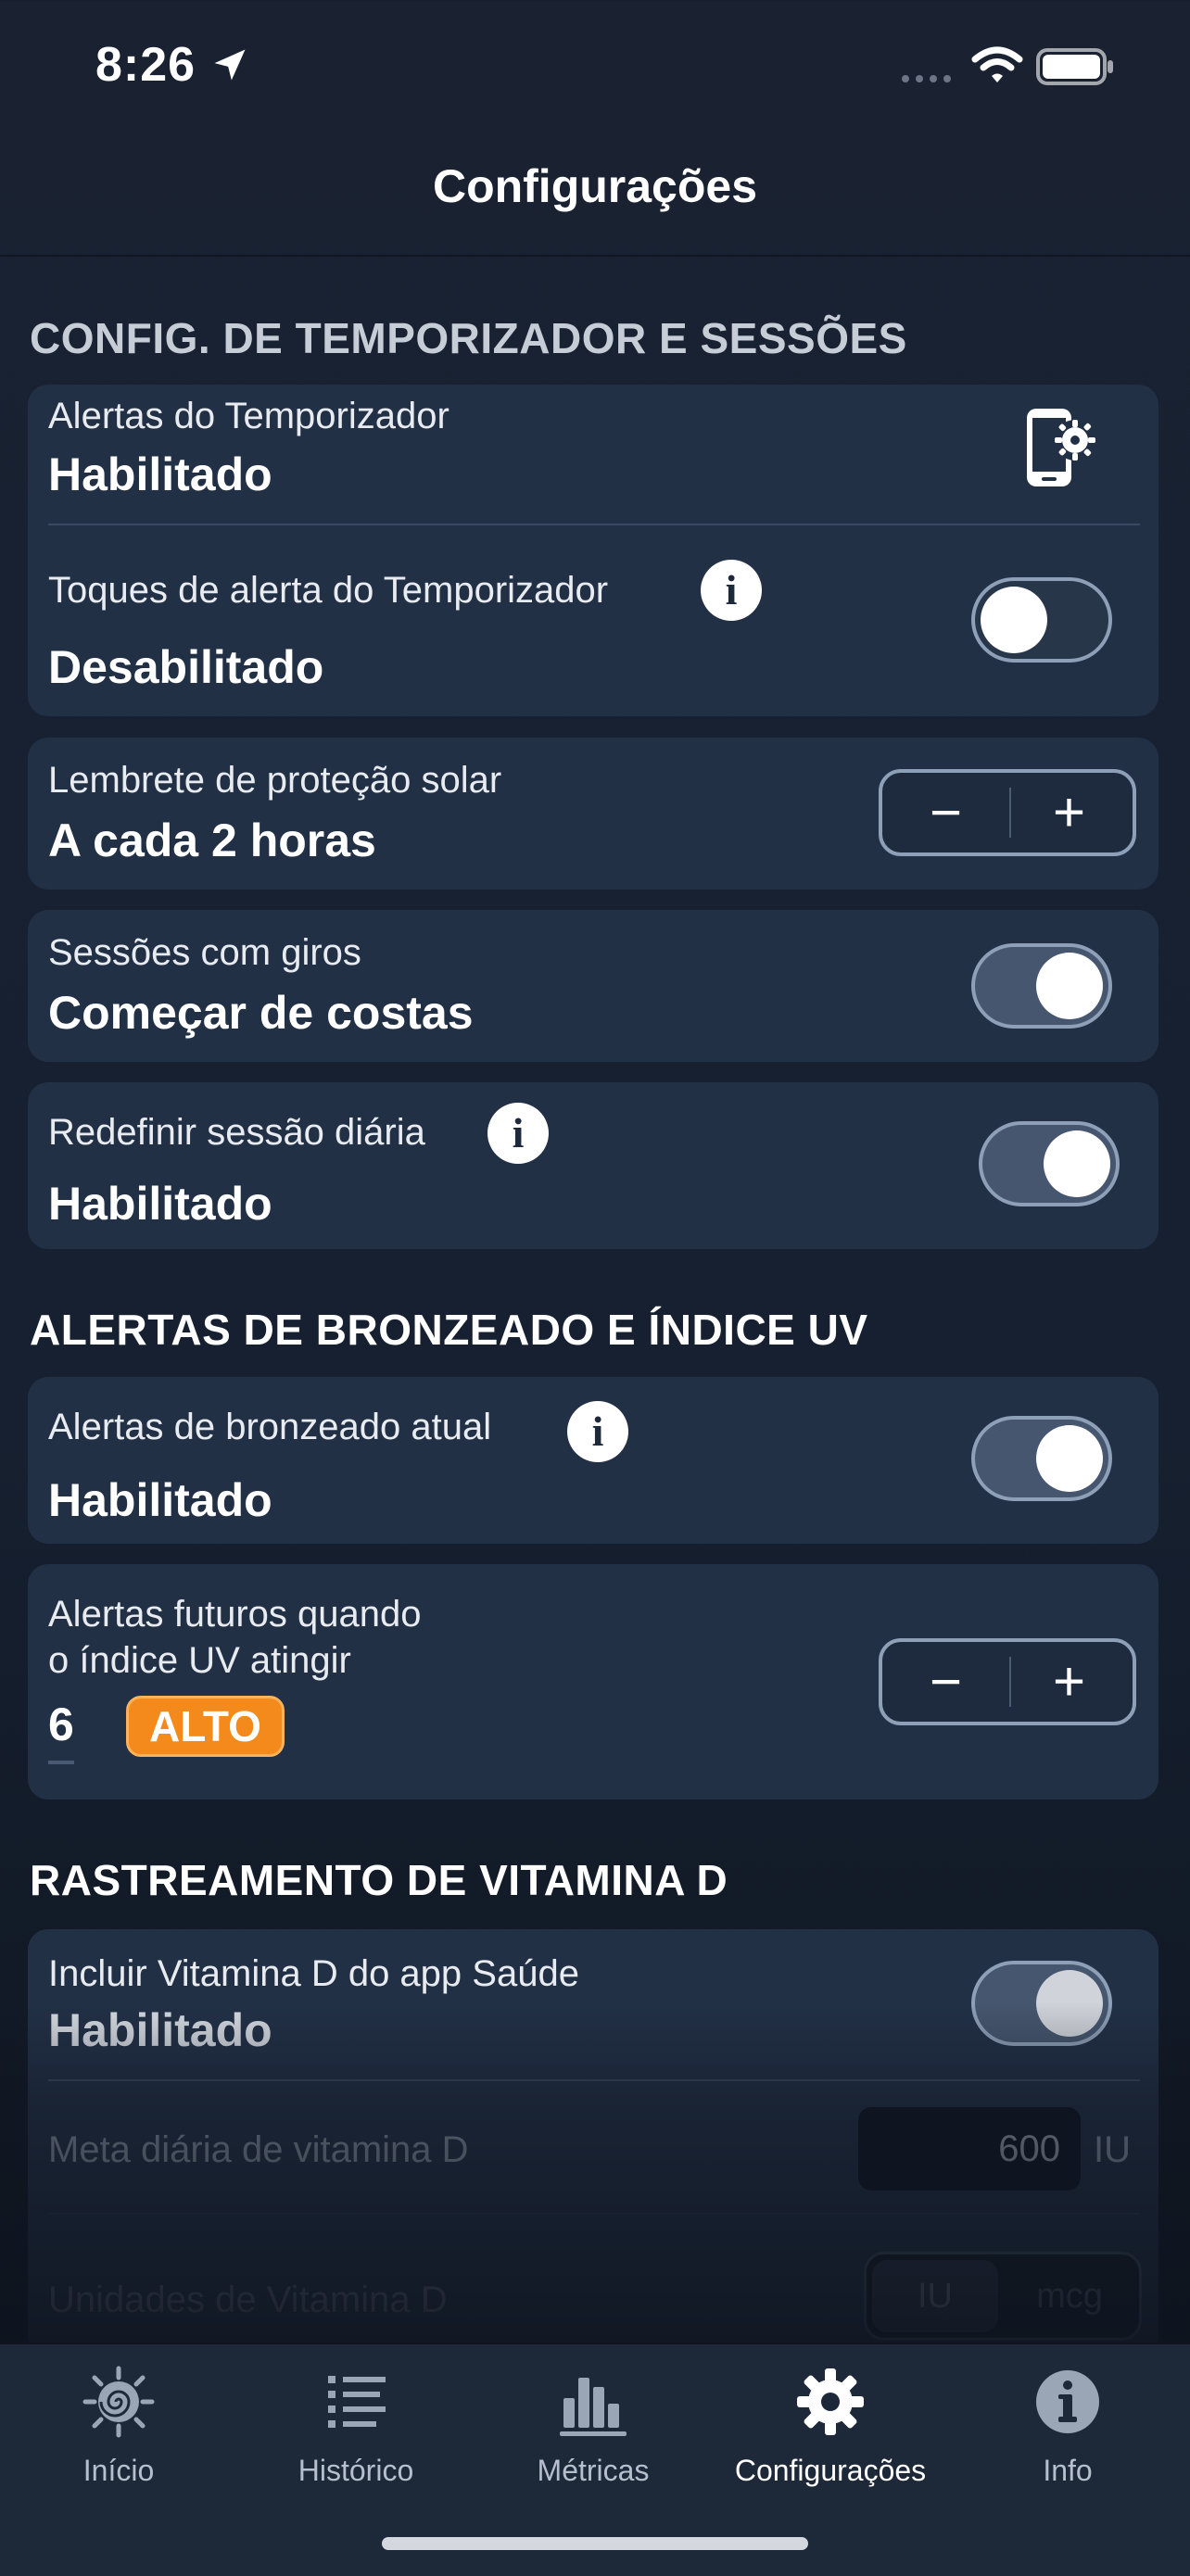  I want to click on section-header-timer: CONFIG. DE TEMPORIZADOR E SESSÕES, so click(468, 338).